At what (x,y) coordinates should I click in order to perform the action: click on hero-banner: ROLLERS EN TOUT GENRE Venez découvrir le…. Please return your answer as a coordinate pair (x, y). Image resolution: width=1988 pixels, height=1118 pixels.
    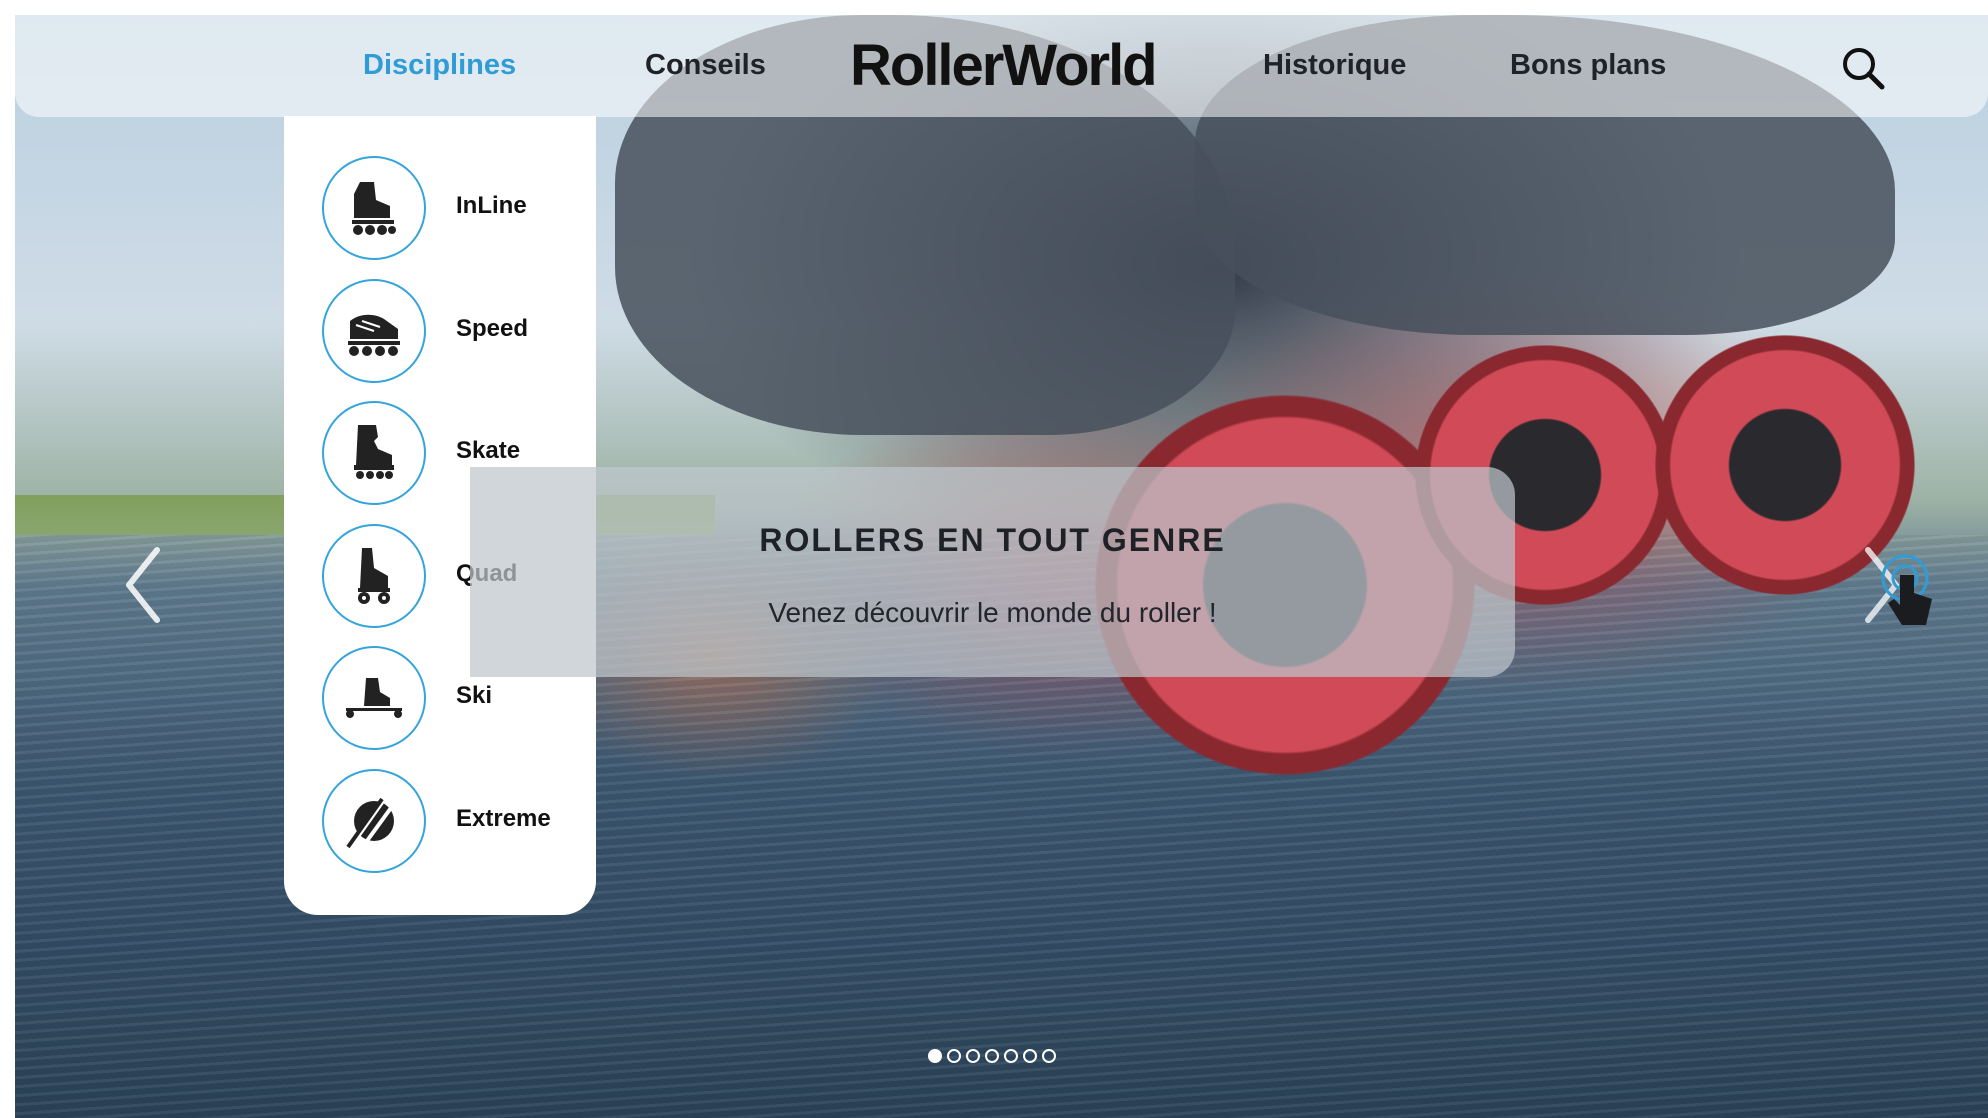
    Looking at the image, I should click on (992, 572).